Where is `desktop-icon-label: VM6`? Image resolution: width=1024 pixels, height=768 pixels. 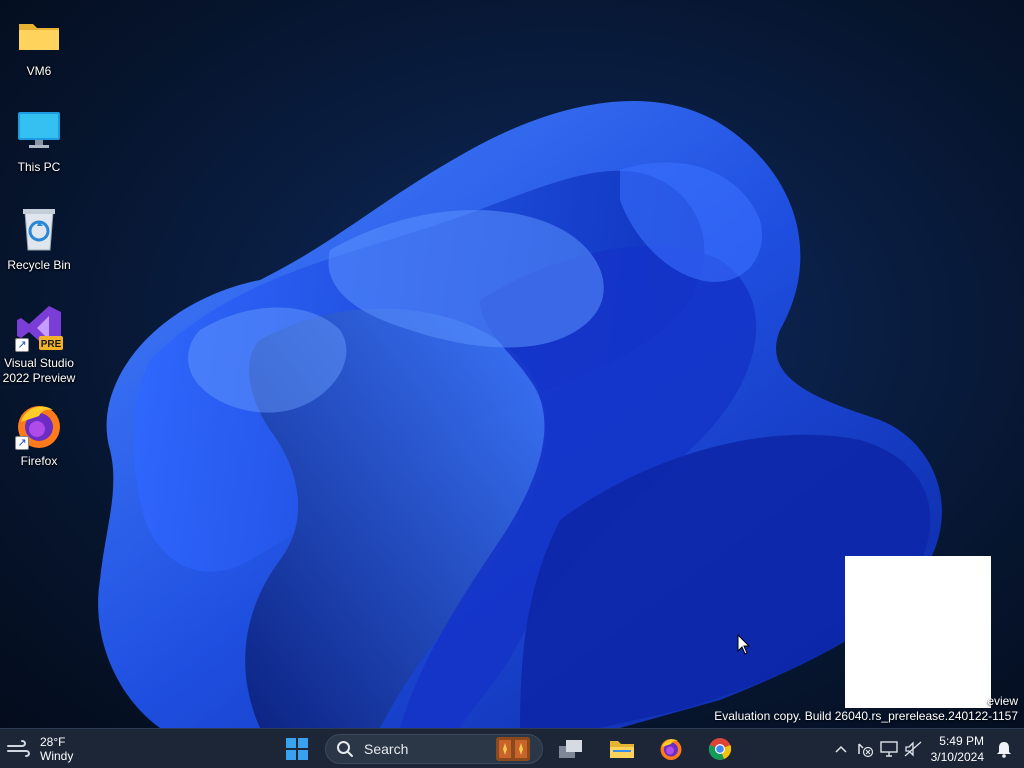
desktop-icon-label: VM6 is located at coordinates (39, 71).